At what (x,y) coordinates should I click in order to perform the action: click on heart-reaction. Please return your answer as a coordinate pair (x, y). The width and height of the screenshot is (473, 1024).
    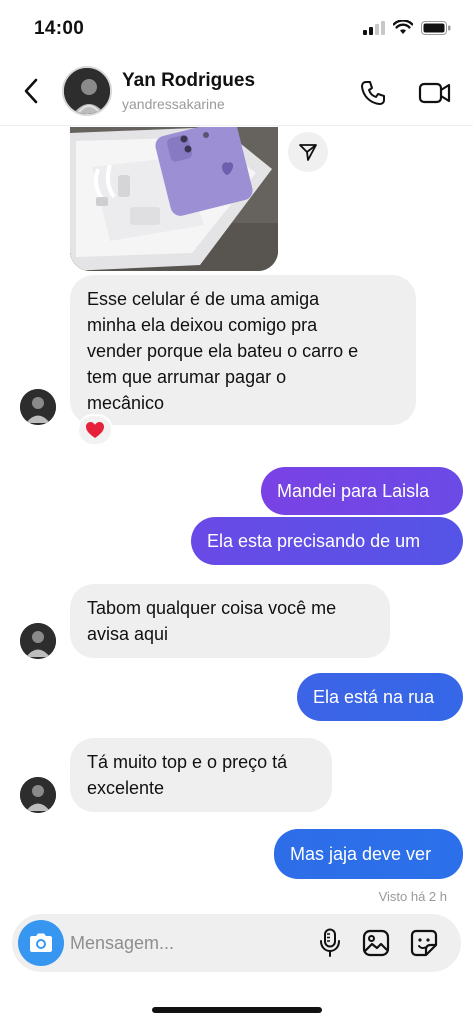
    Looking at the image, I should click on (95, 430).